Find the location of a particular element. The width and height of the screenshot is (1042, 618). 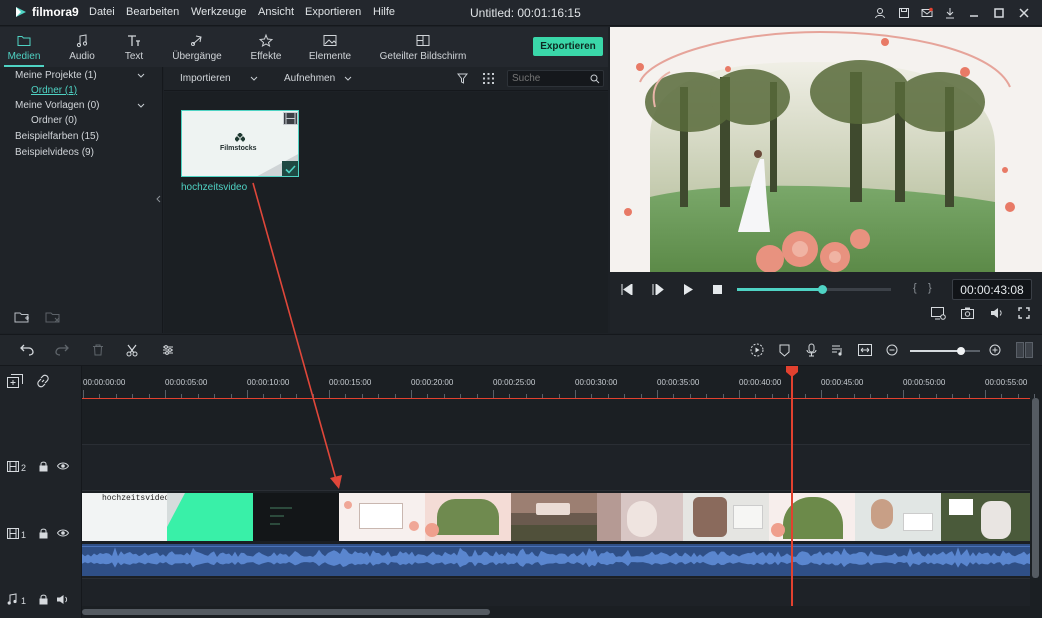

delete-icon is located at coordinates (98, 350).